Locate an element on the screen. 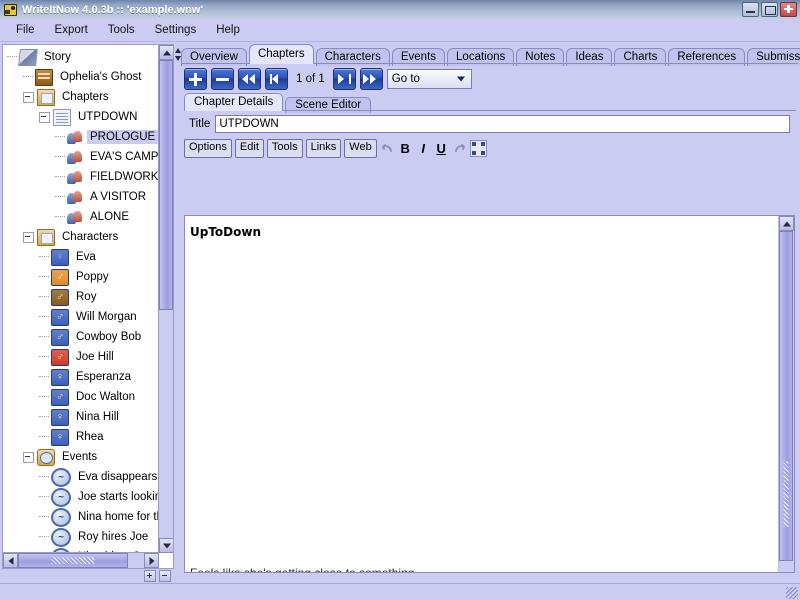 This screenshot has height=600, width=800. italic-button: I is located at coordinates (423, 148).